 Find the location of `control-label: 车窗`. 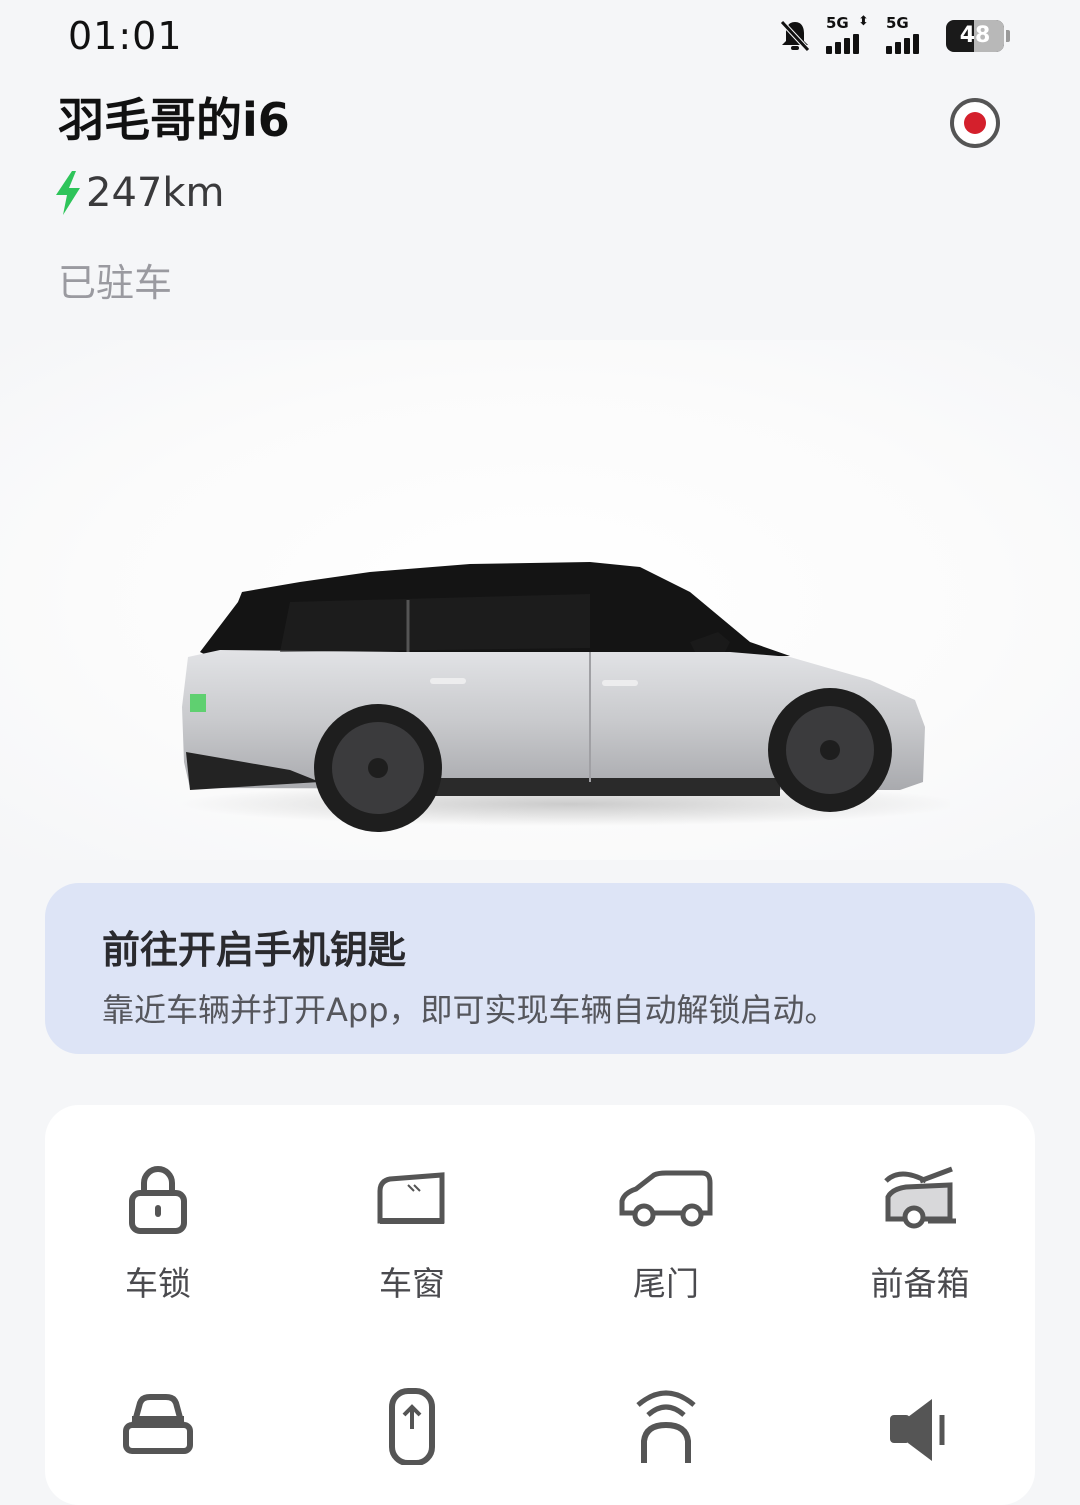

control-label: 车窗 is located at coordinates (412, 1283).